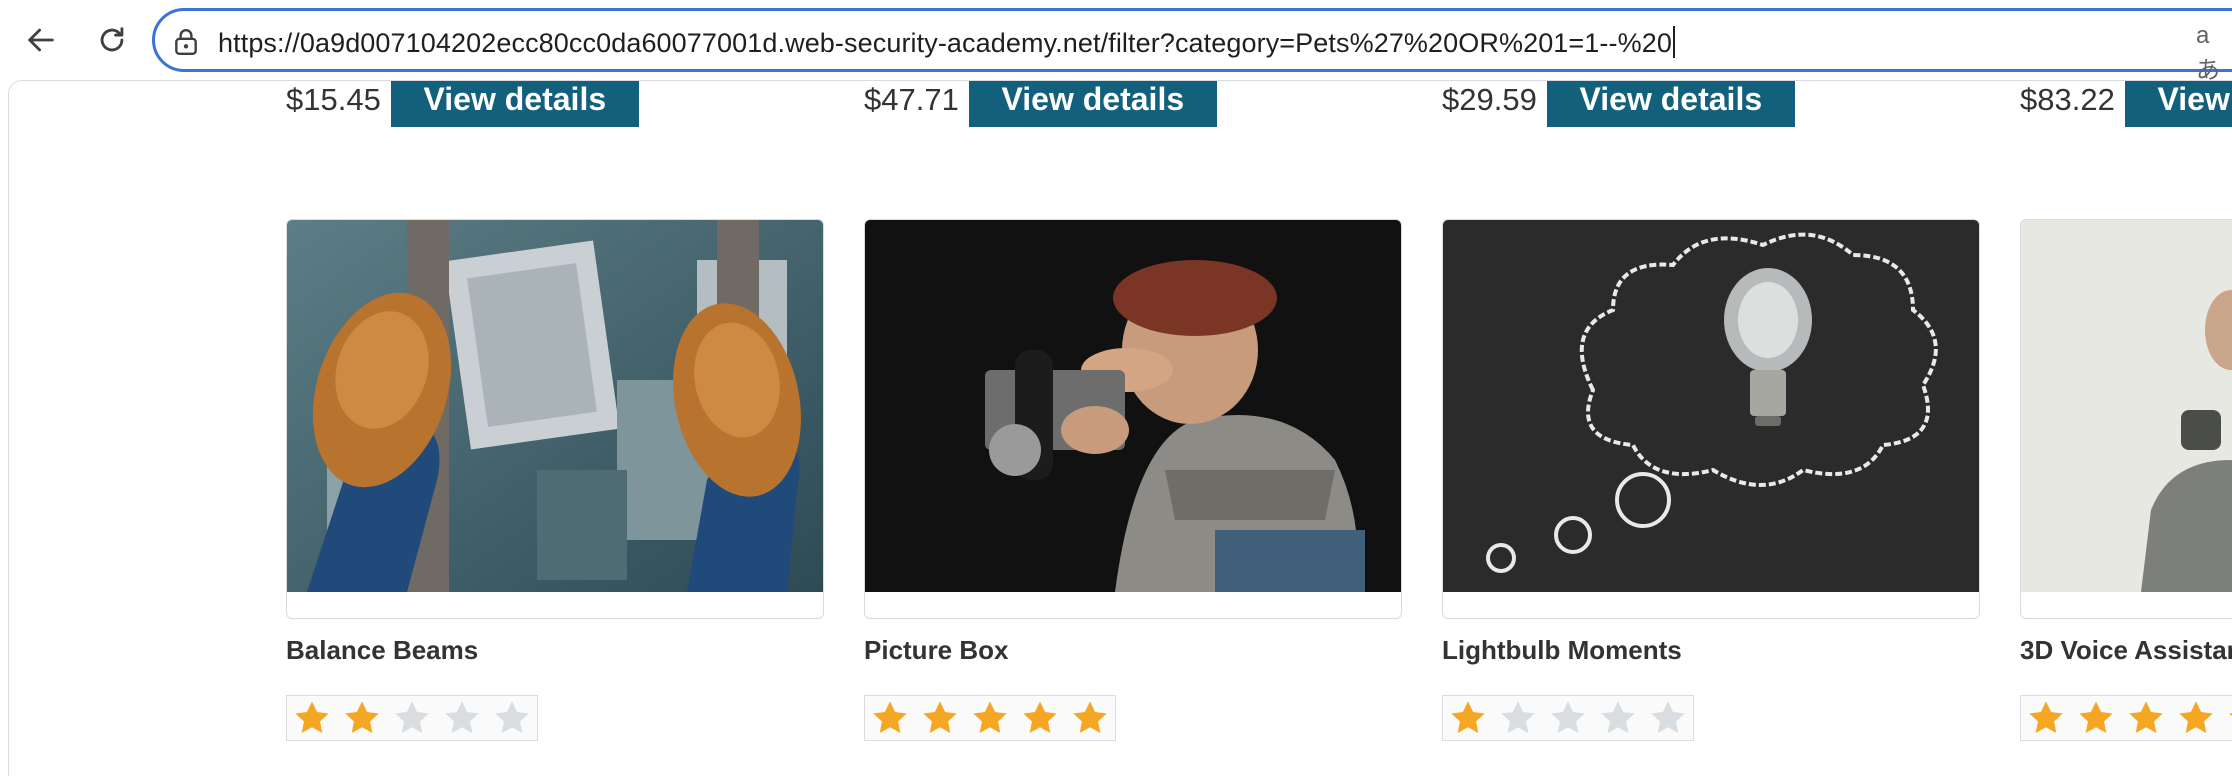  I want to click on price-row: $47.71 View details, so click(1040, 104).